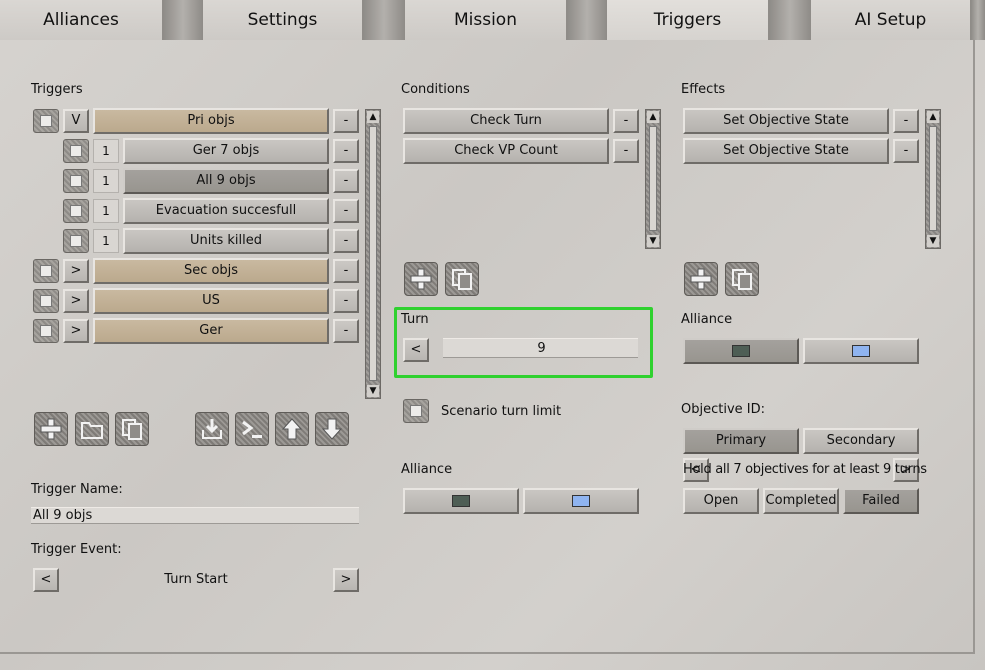  I want to click on effects-scrollbar: ▲ ▼, so click(933, 179).